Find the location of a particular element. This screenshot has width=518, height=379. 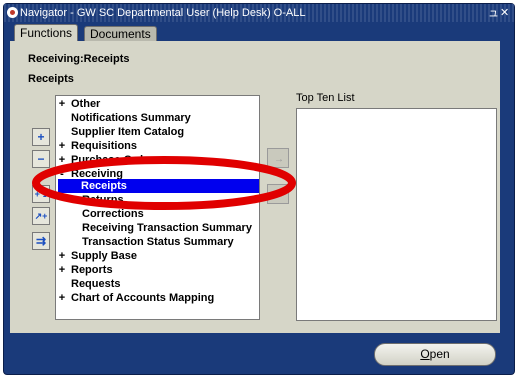

list-item: + Other is located at coordinates (157, 104).